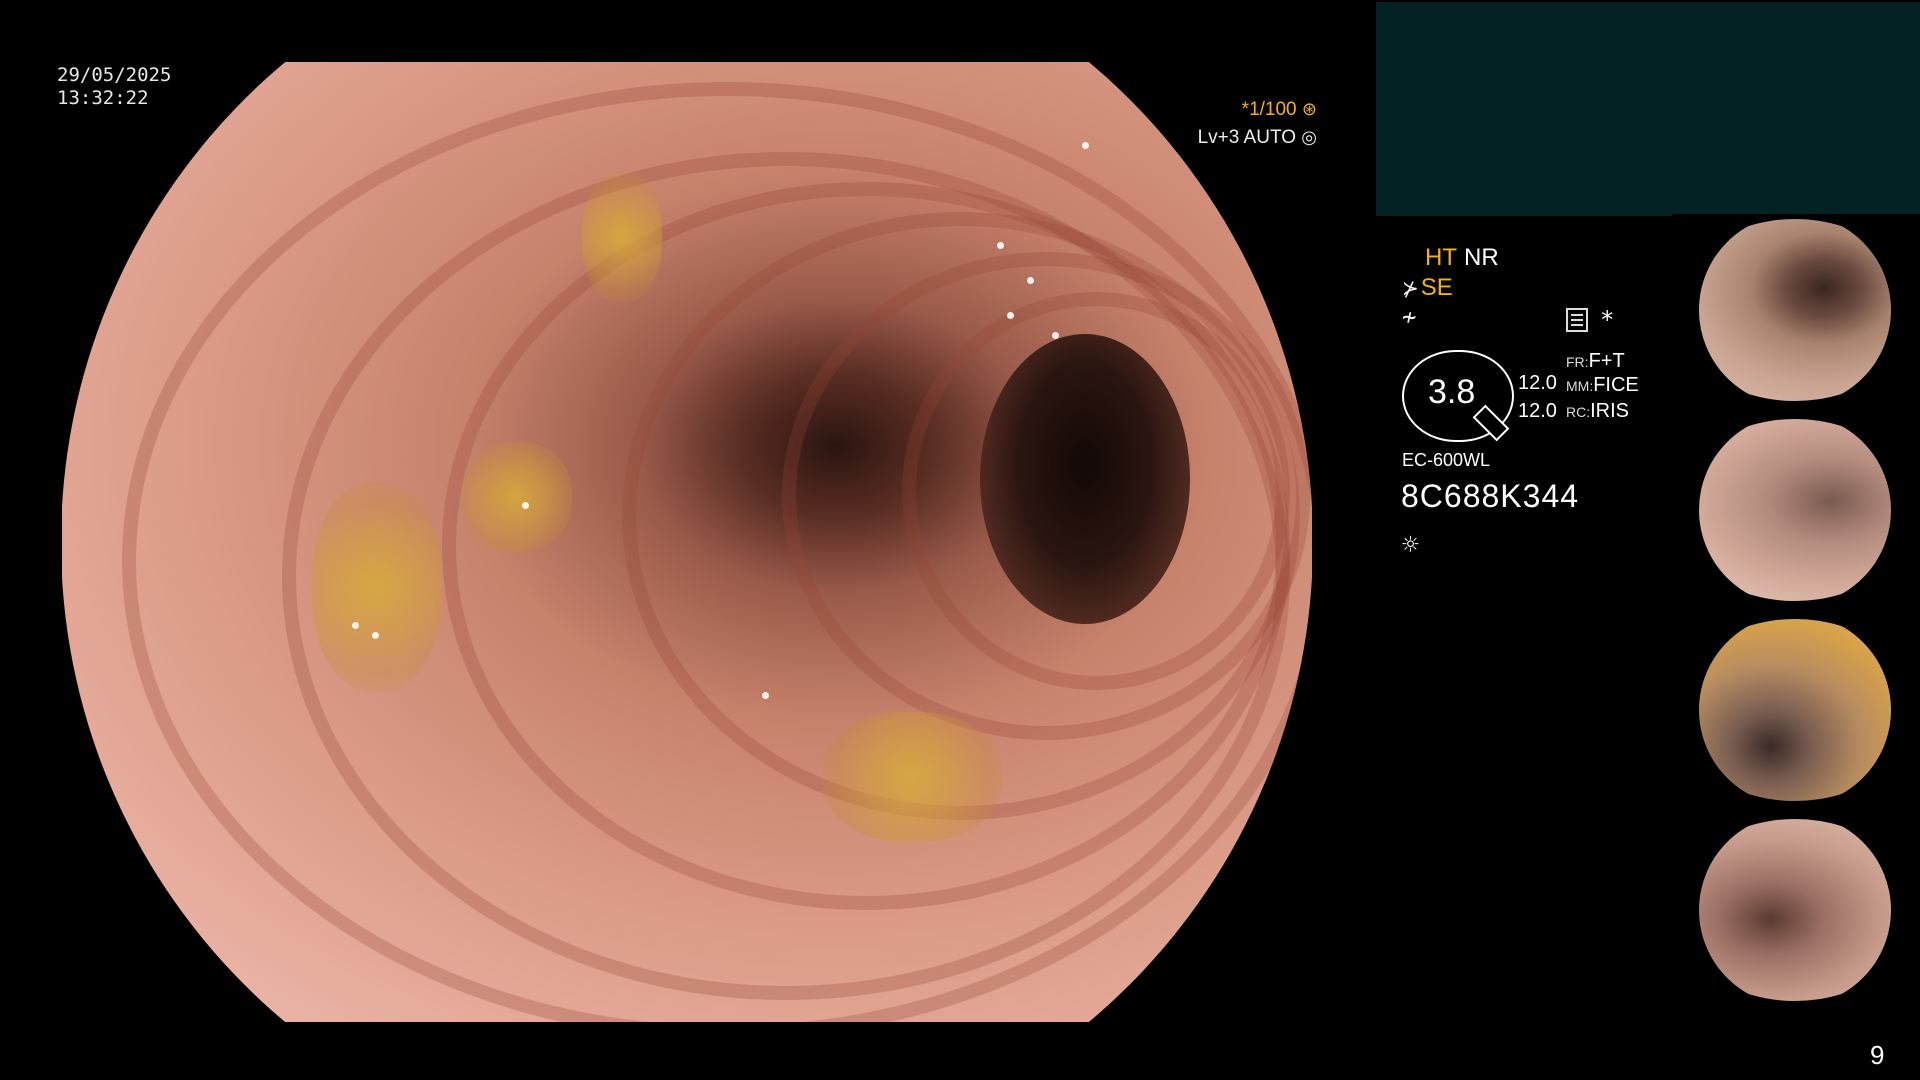  What do you see at coordinates (1269, 109) in the screenshot?
I see `shutter-value: *1/100` at bounding box center [1269, 109].